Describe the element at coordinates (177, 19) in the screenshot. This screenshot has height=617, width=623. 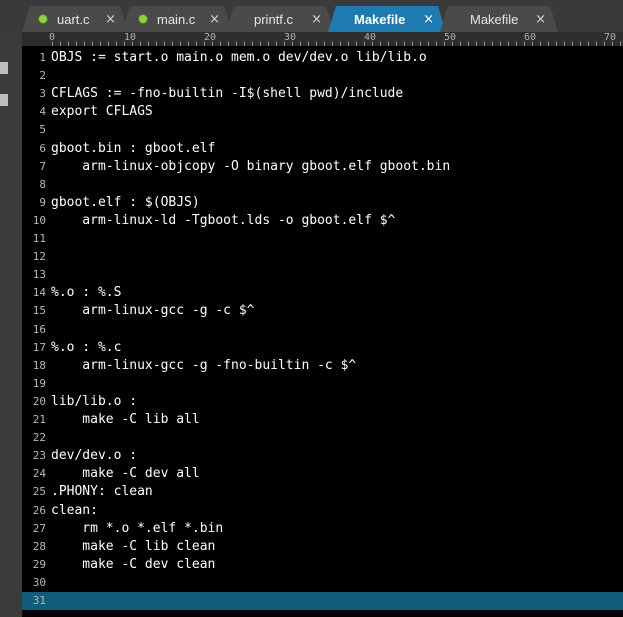
I see `tab-main-c: main.c ×` at that location.